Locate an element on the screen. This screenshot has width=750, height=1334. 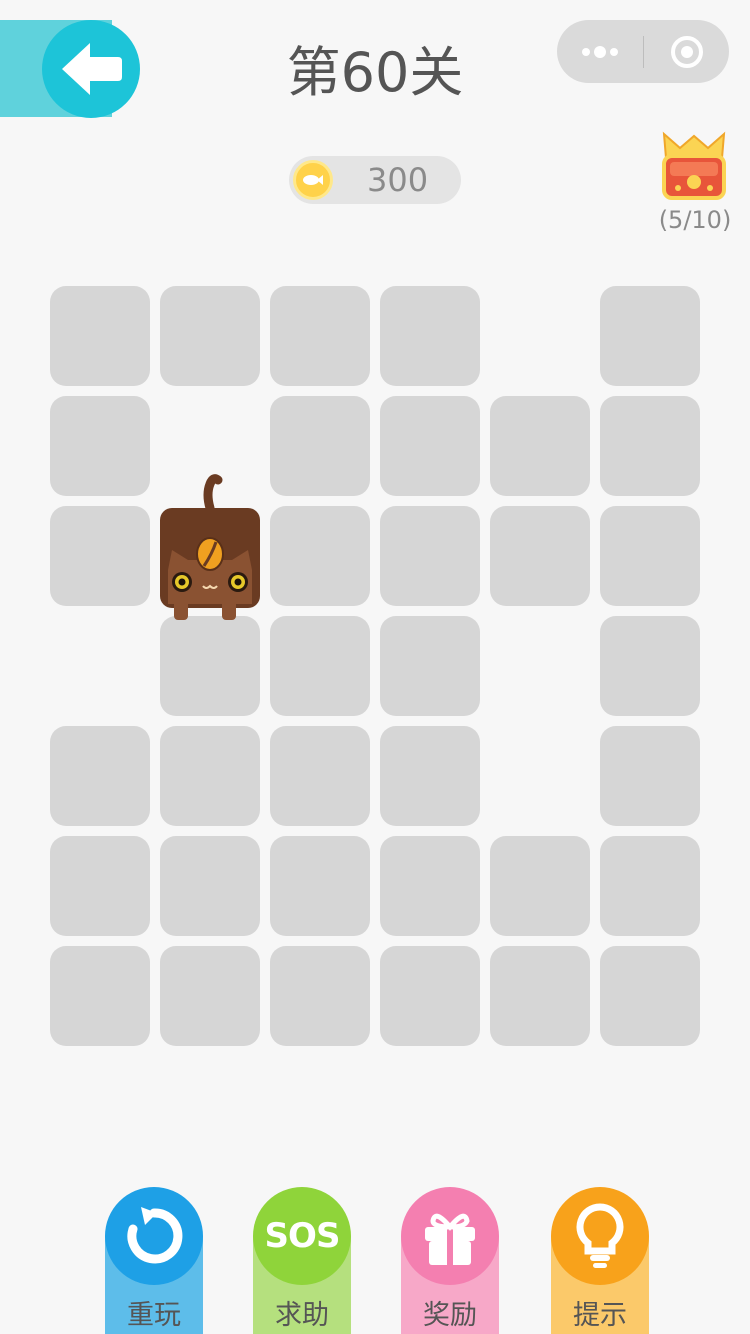
lightbulb-icon is located at coordinates (600, 1236).